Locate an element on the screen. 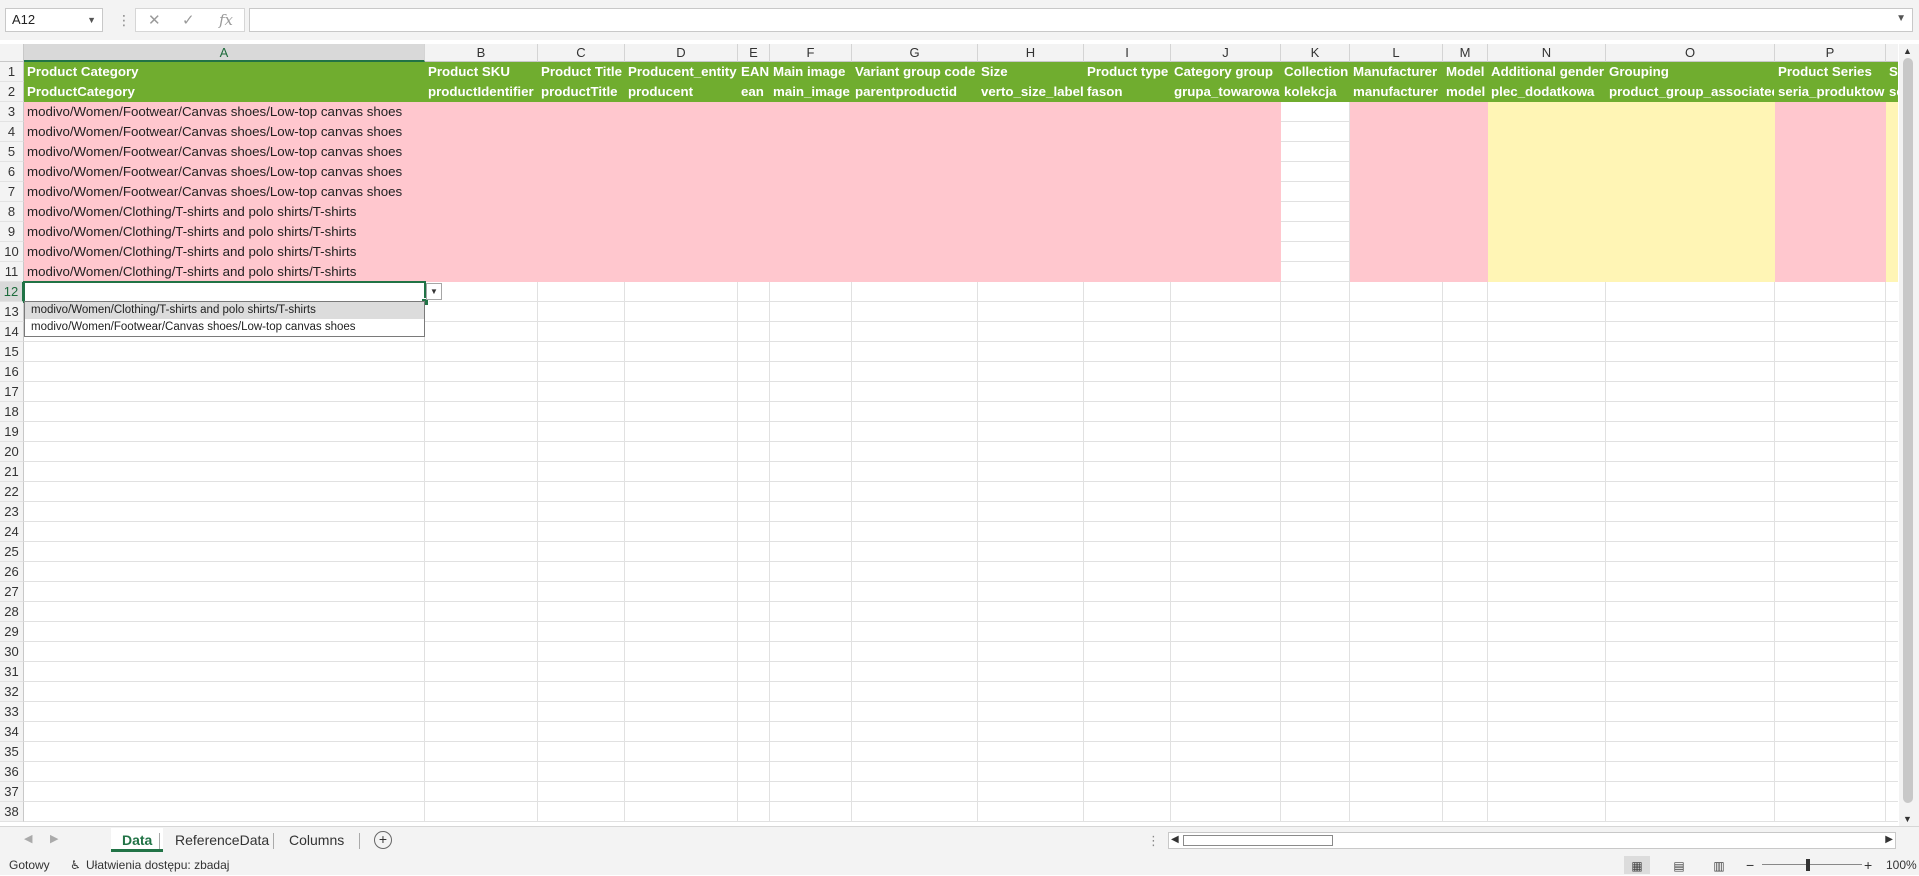  active-cell-a12 is located at coordinates (224, 292).